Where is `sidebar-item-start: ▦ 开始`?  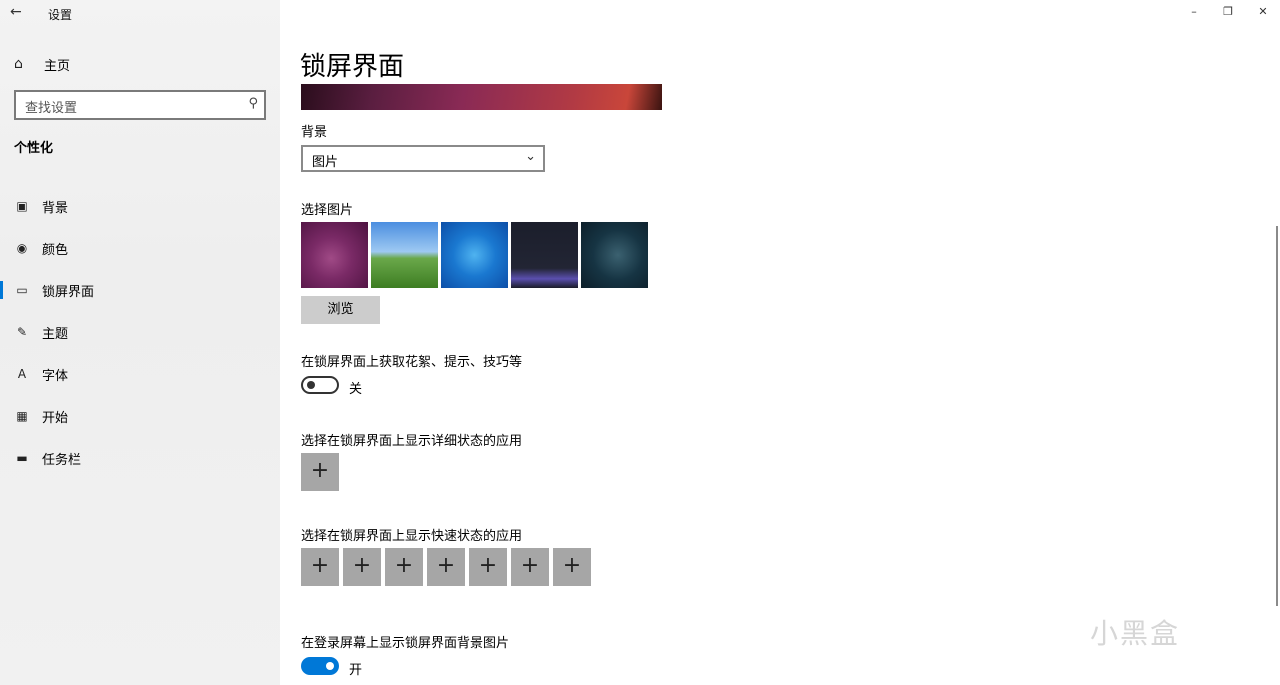
sidebar-item-start: ▦ 开始 is located at coordinates (140, 416).